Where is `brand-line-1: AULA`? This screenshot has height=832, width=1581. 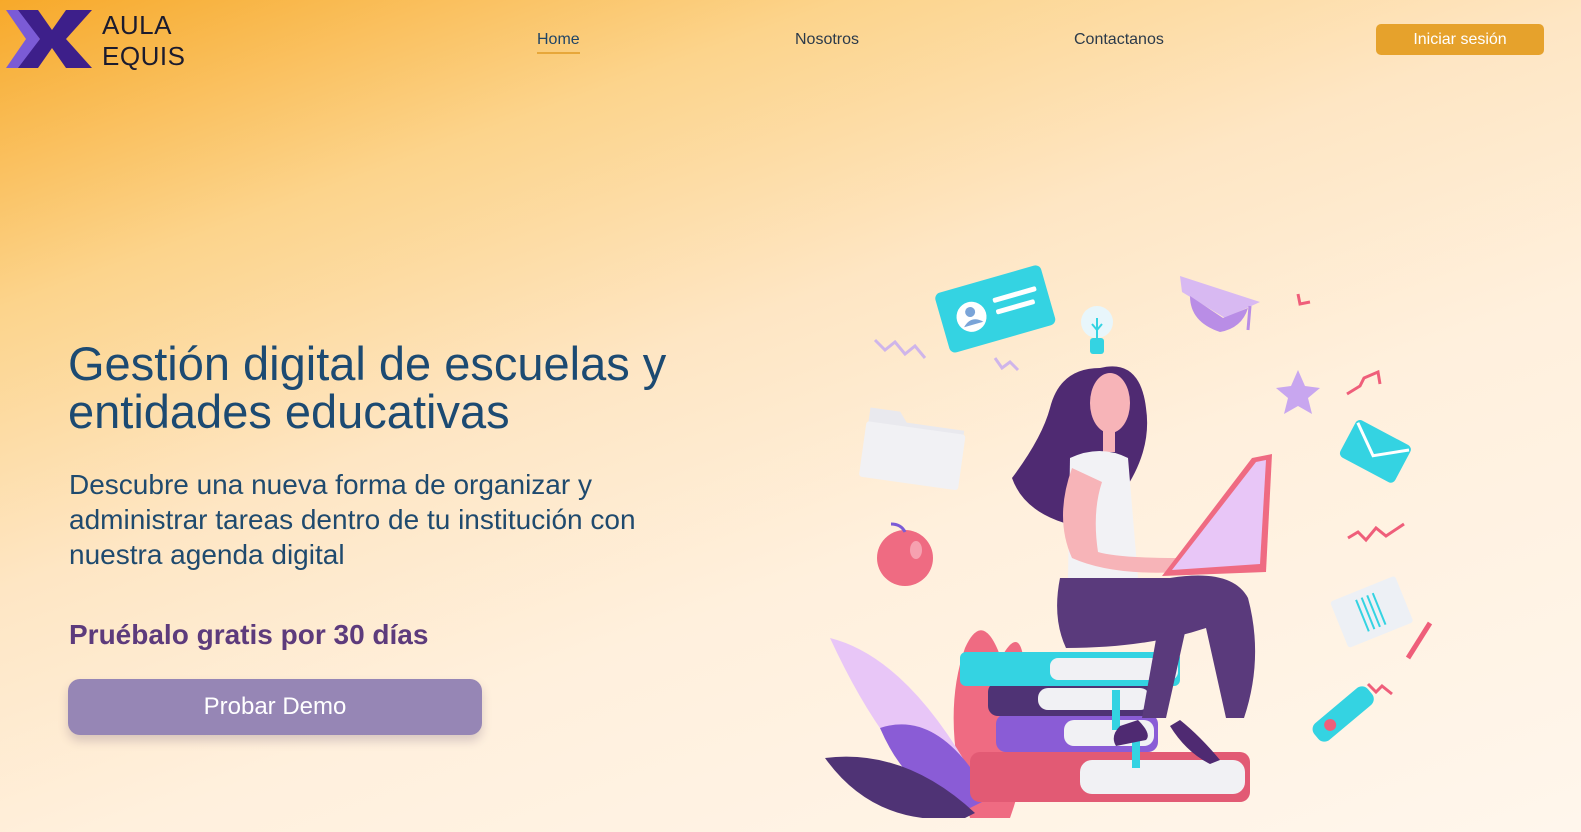
brand-line-1: AULA is located at coordinates (137, 25).